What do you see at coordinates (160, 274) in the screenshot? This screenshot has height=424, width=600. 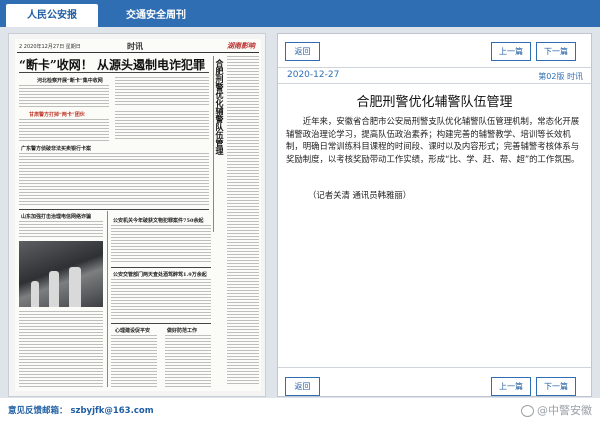 I see `newspaper-subhead-6: 公安交管部门两天查处酒驾醉驾1.9万余起` at bounding box center [160, 274].